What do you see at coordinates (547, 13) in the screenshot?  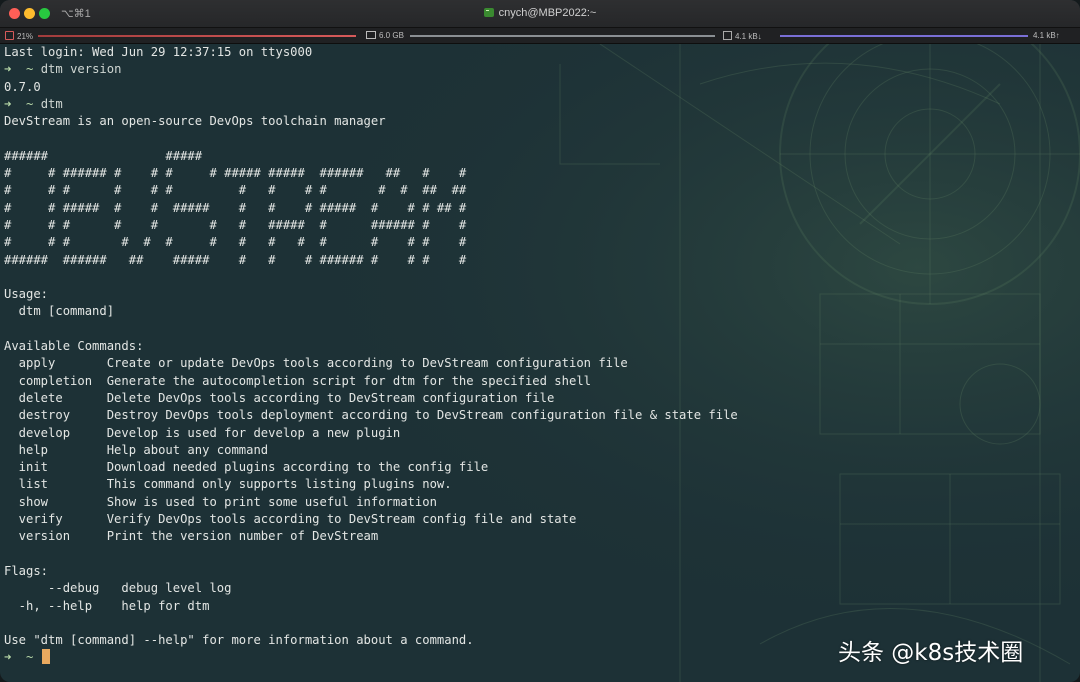 I see `window-title-text: cnych@MBP2022:~` at bounding box center [547, 13].